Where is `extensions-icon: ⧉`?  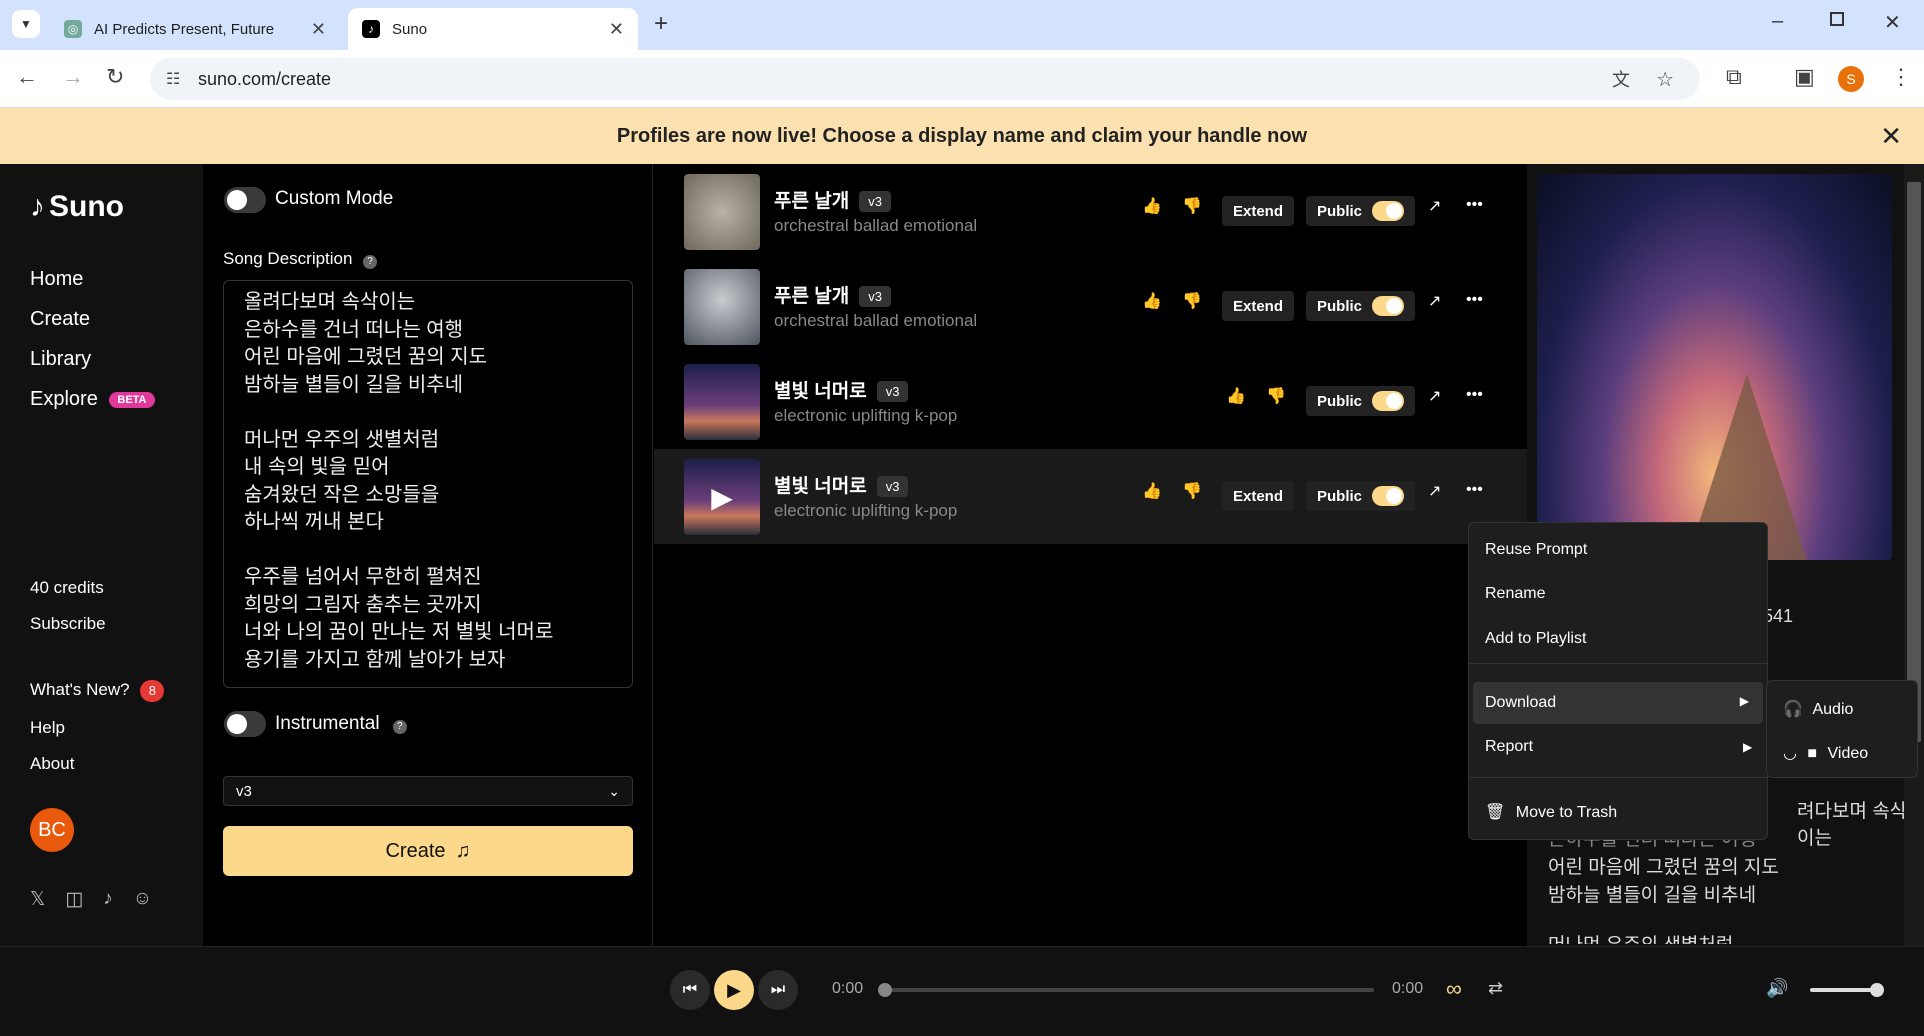
extensions-icon: ⧉ is located at coordinates (1734, 77).